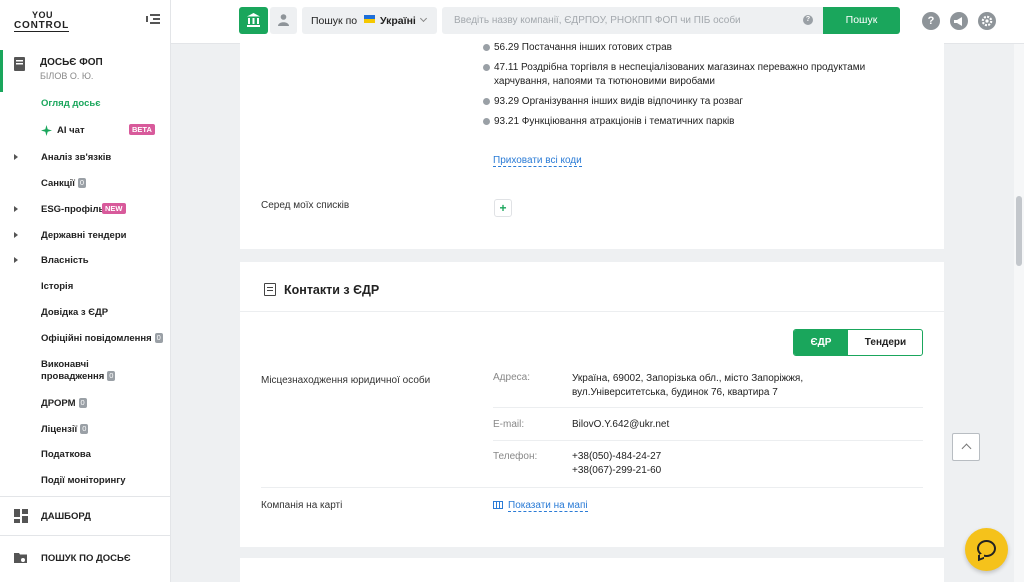  Describe the element at coordinates (592, 570) in the screenshot. I see `map-card` at that location.